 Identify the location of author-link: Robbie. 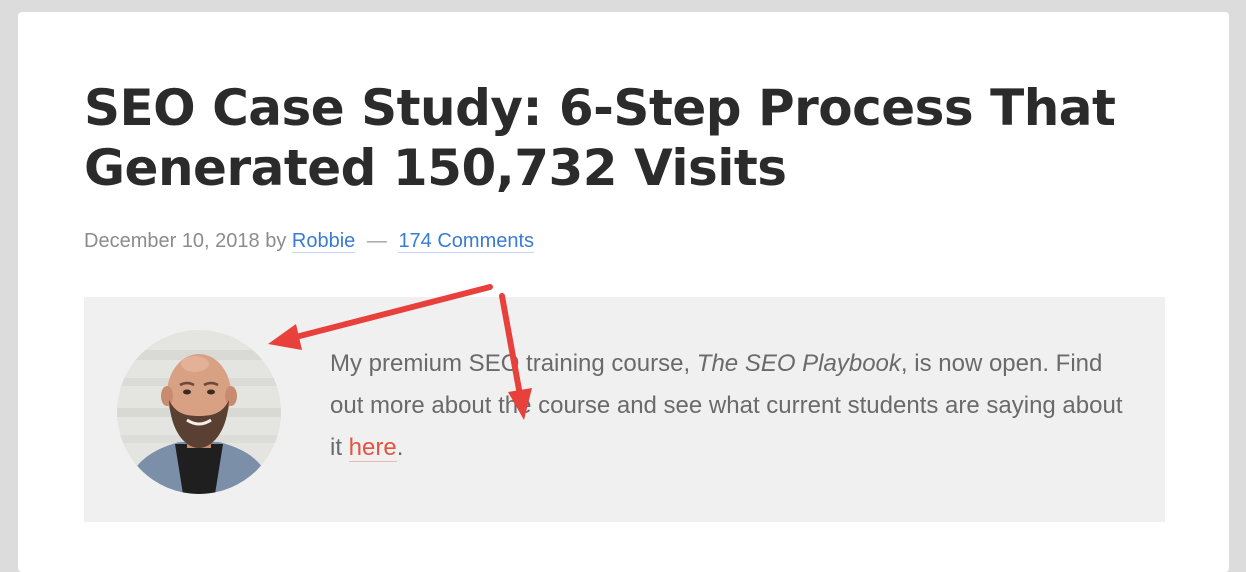
(323, 241).